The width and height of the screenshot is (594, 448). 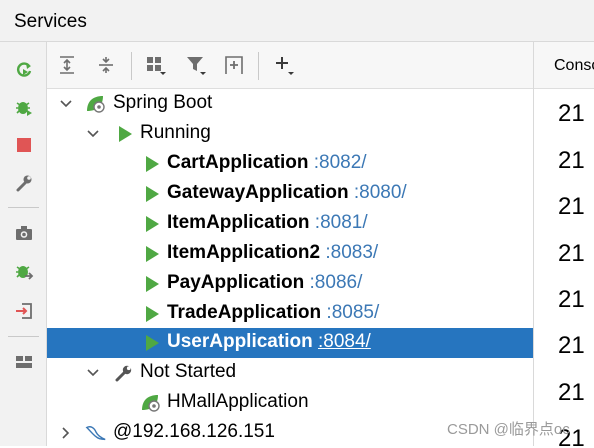 I want to click on tab-console: Conso, so click(x=564, y=65).